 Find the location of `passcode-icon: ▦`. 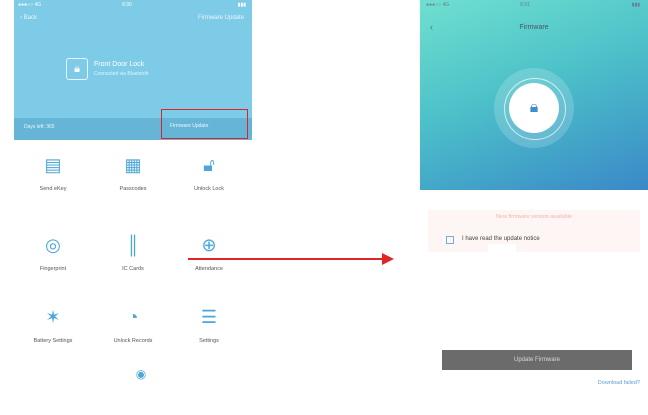

passcode-icon: ▦ is located at coordinates (133, 165).